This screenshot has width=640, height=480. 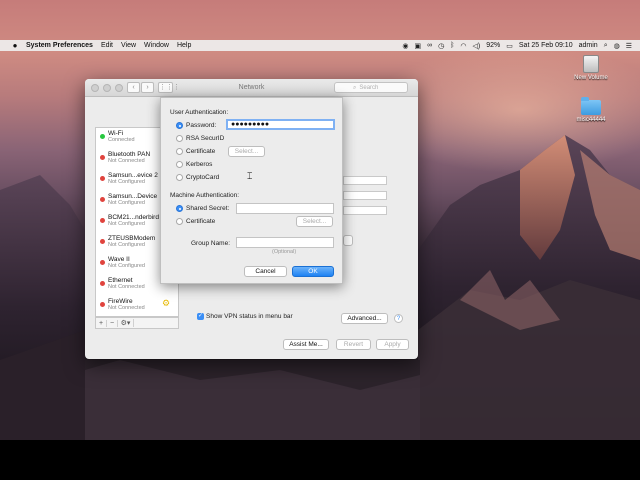 What do you see at coordinates (112, 323) in the screenshot?
I see `remove-service-button: −` at bounding box center [112, 323].